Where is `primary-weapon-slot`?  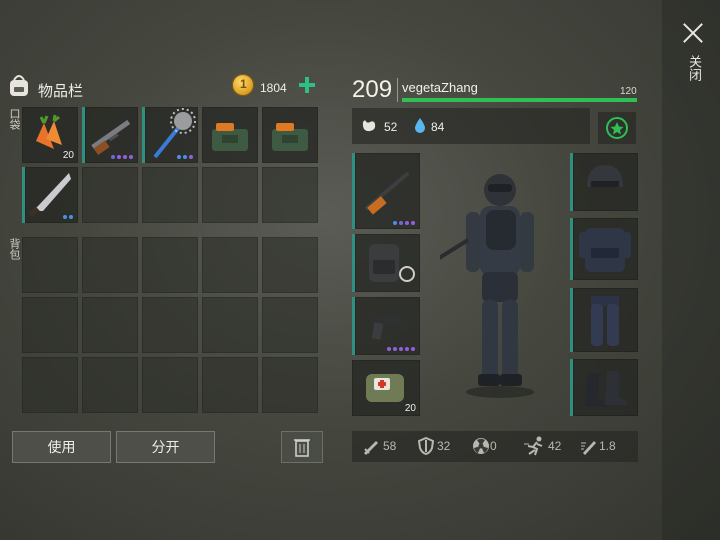 primary-weapon-slot is located at coordinates (386, 191).